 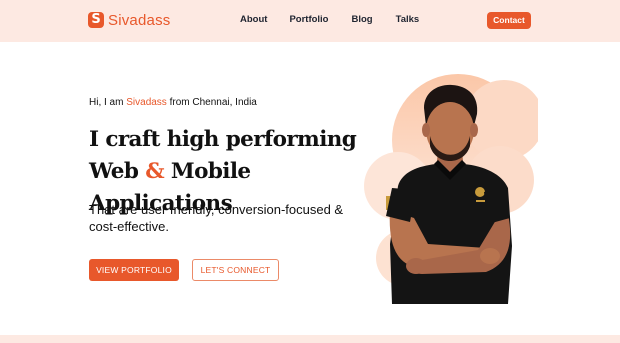 What do you see at coordinates (408, 19) in the screenshot?
I see `nav-link-talks: Talks` at bounding box center [408, 19].